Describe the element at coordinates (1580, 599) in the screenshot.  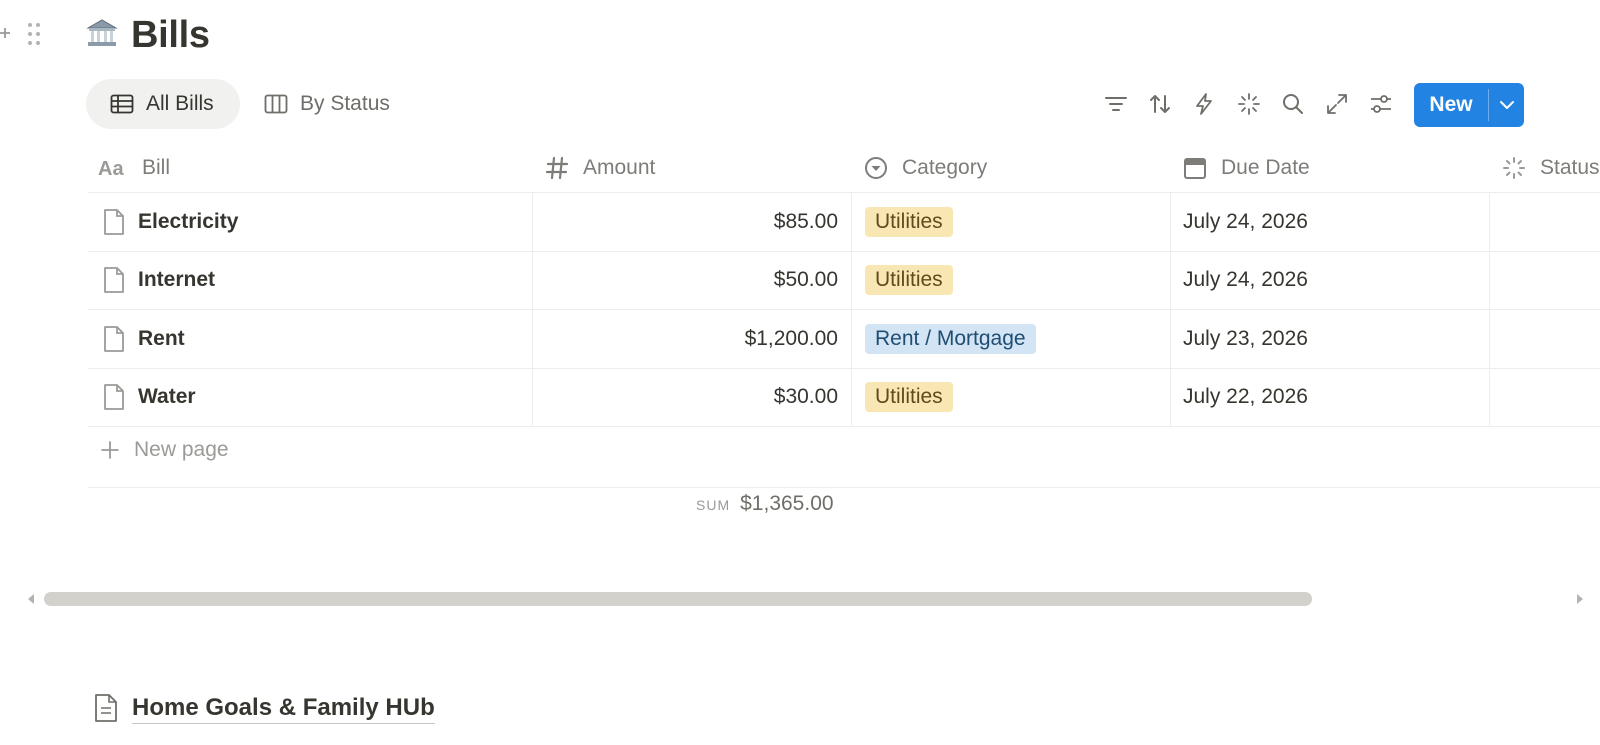
I see `scroll-right-arrow-icon` at that location.